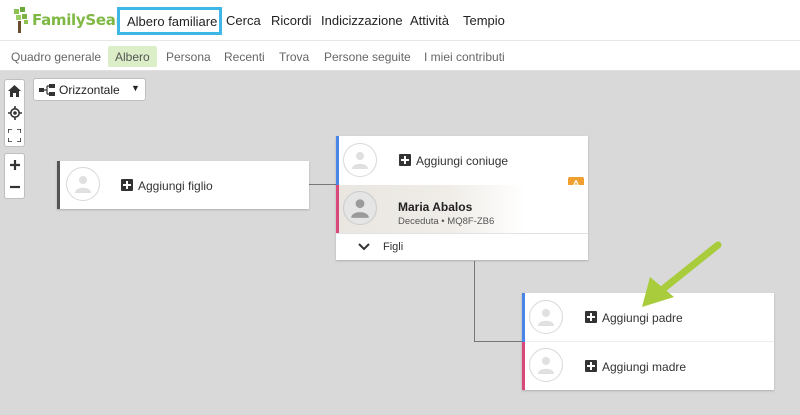  I want to click on children-toggle: Figli, so click(462, 246).